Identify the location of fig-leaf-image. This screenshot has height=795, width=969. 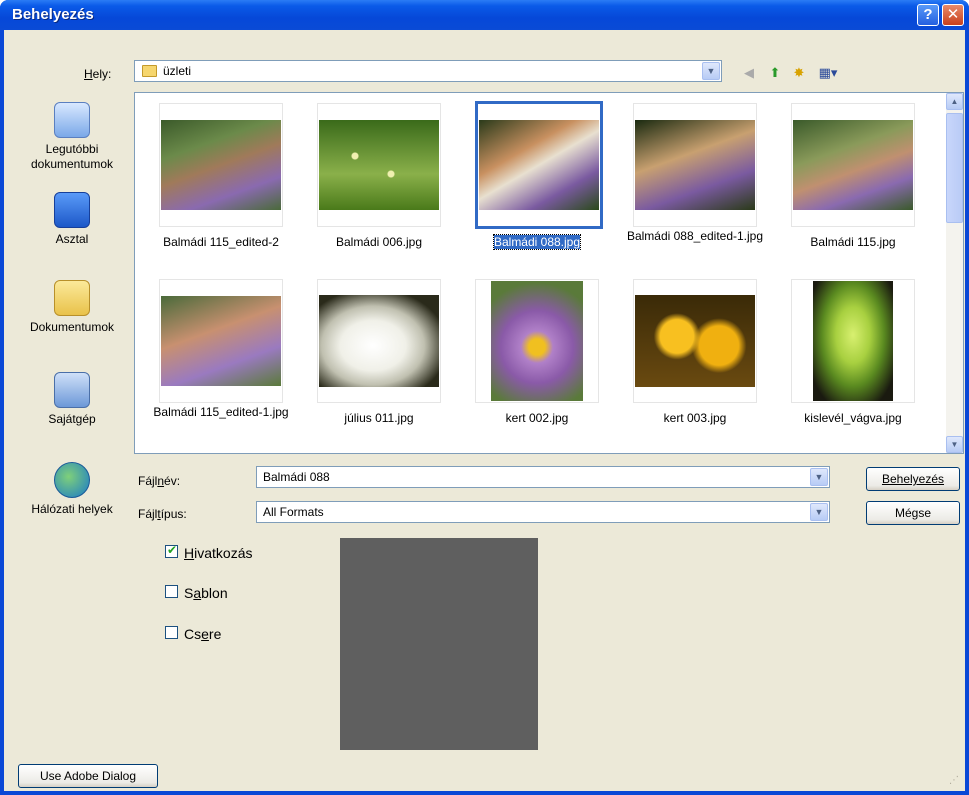
(853, 341).